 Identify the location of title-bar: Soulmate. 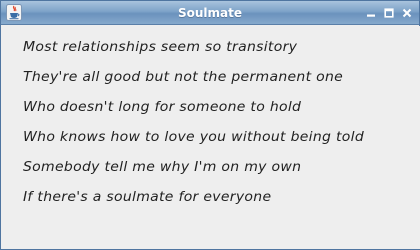
(210, 13).